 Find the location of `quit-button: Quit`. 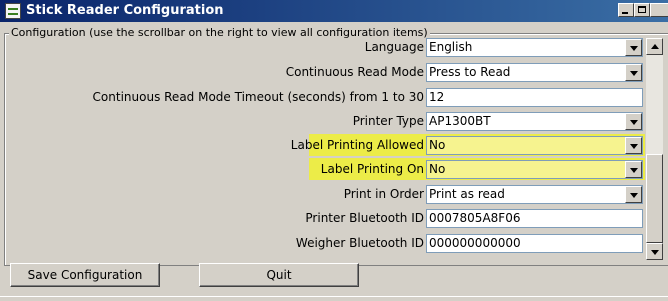

quit-button: Quit is located at coordinates (279, 275).